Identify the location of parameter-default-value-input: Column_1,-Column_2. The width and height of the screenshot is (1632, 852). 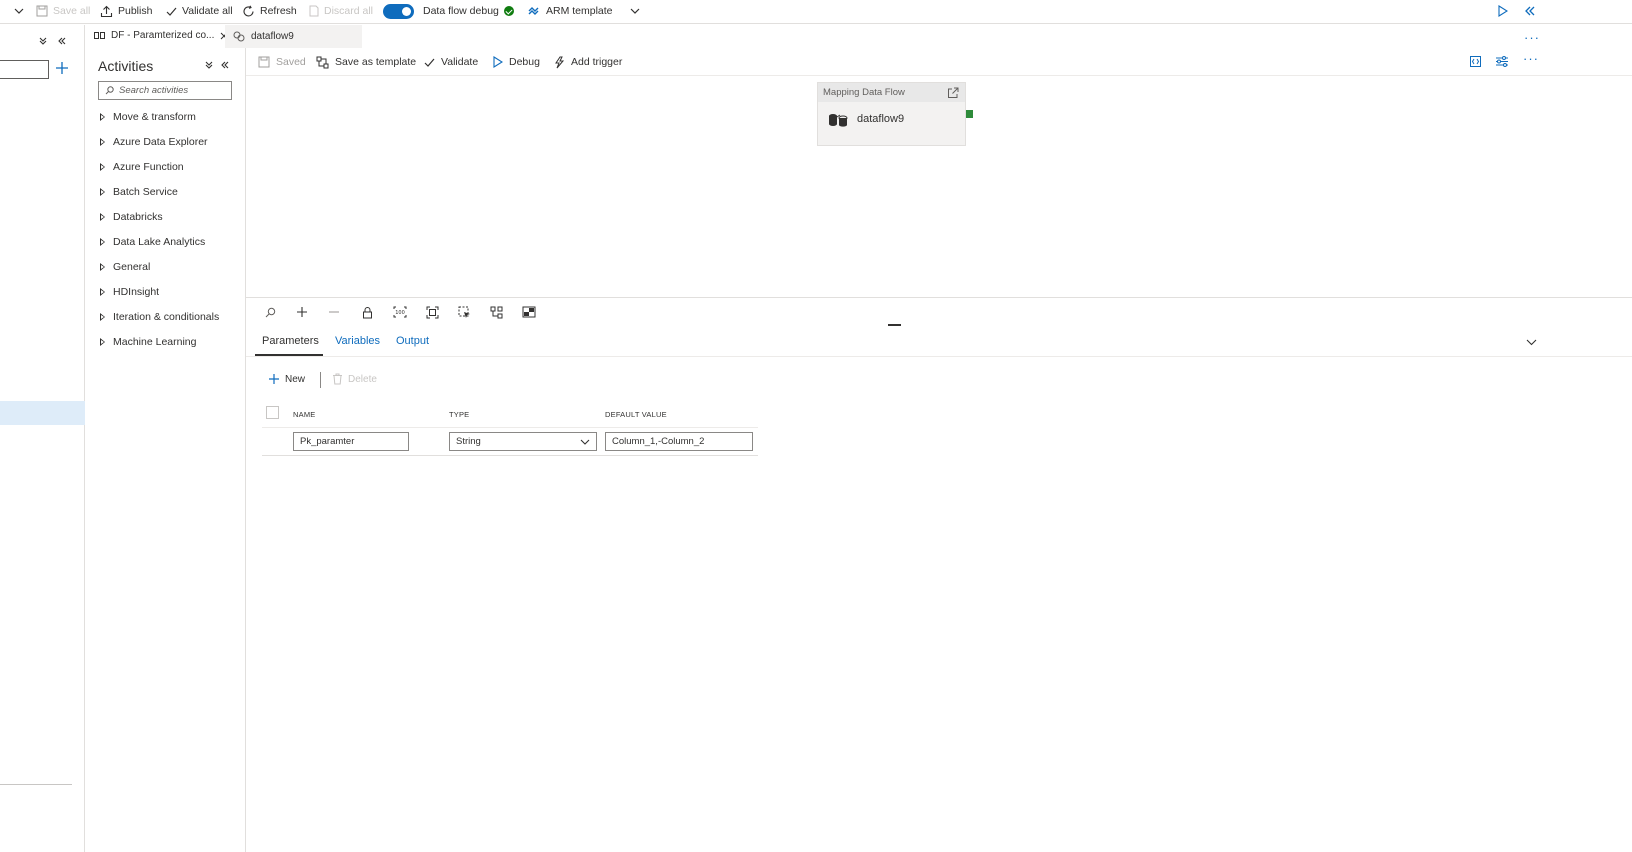
(679, 441).